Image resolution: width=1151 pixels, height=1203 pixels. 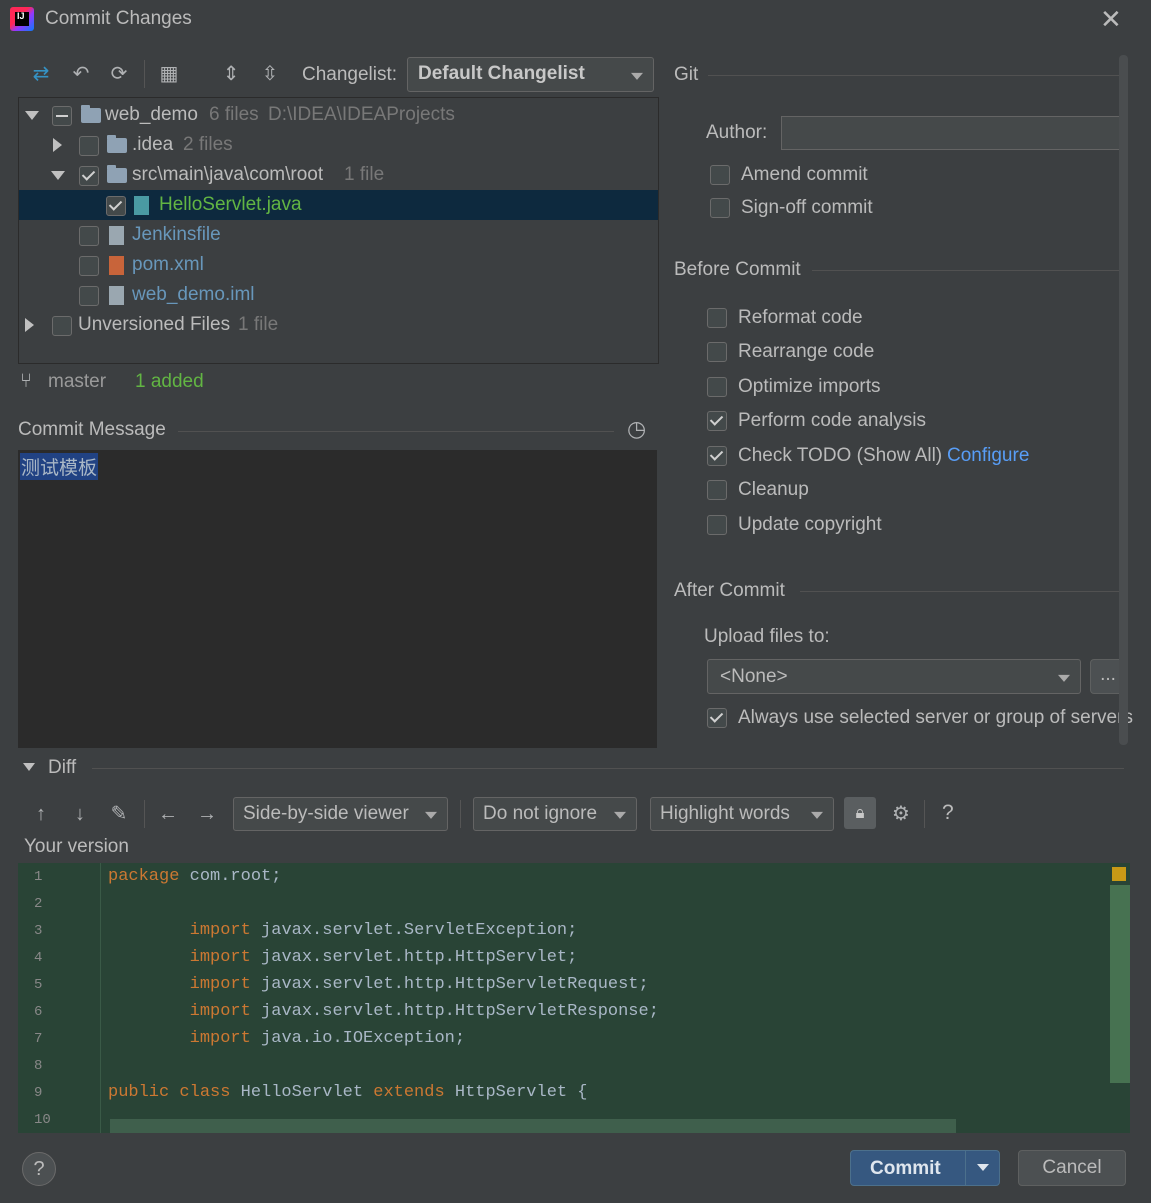 I want to click on vertical-scrollbar, so click(x=1120, y=984).